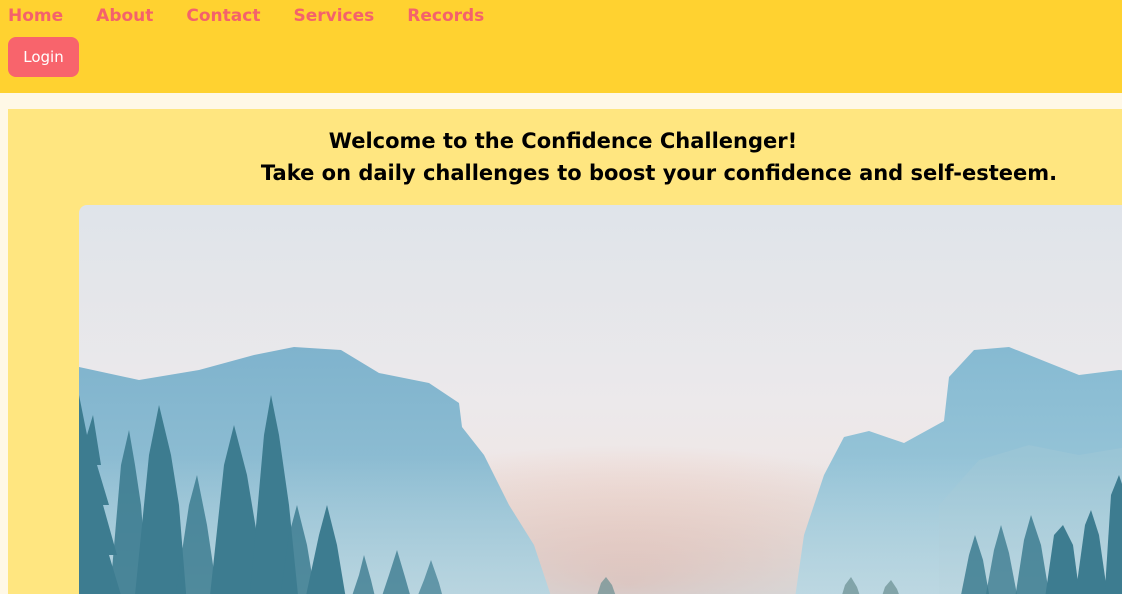  Describe the element at coordinates (223, 16) in the screenshot. I see `nav-link-contact: Contact` at that location.